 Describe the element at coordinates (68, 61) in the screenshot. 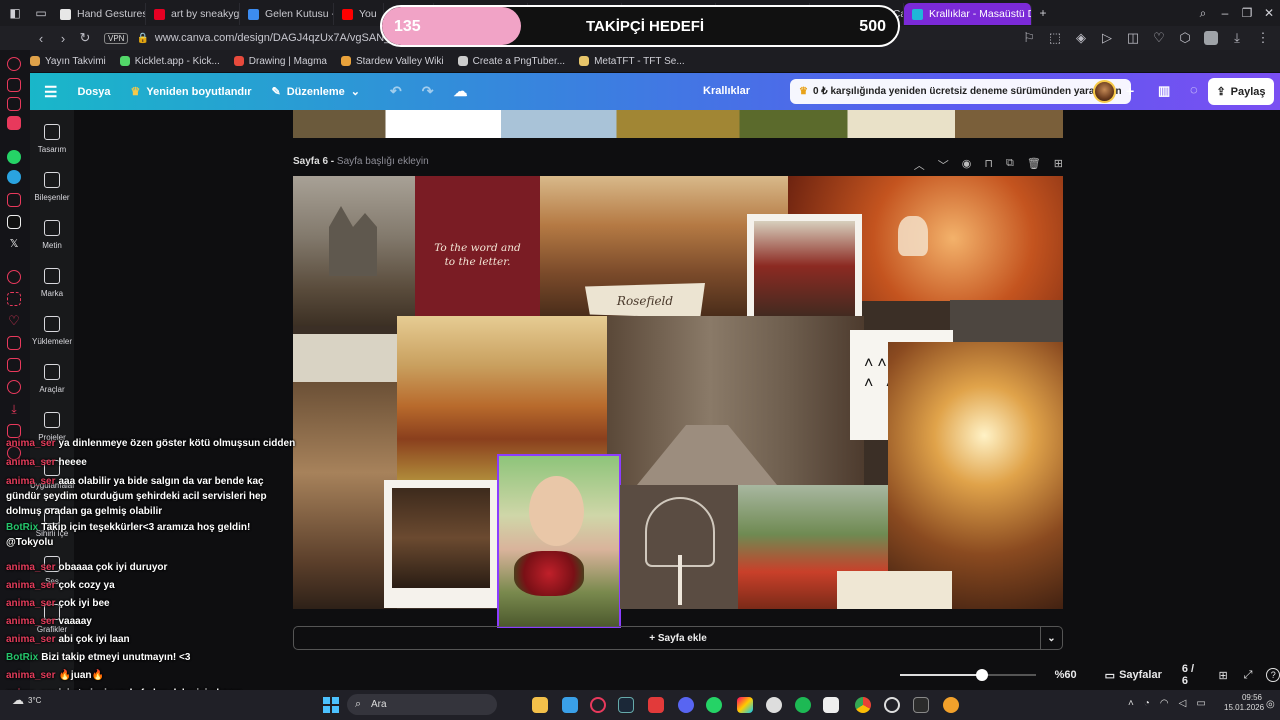

I see `bookmark-item: Yayın Takvimi` at that location.